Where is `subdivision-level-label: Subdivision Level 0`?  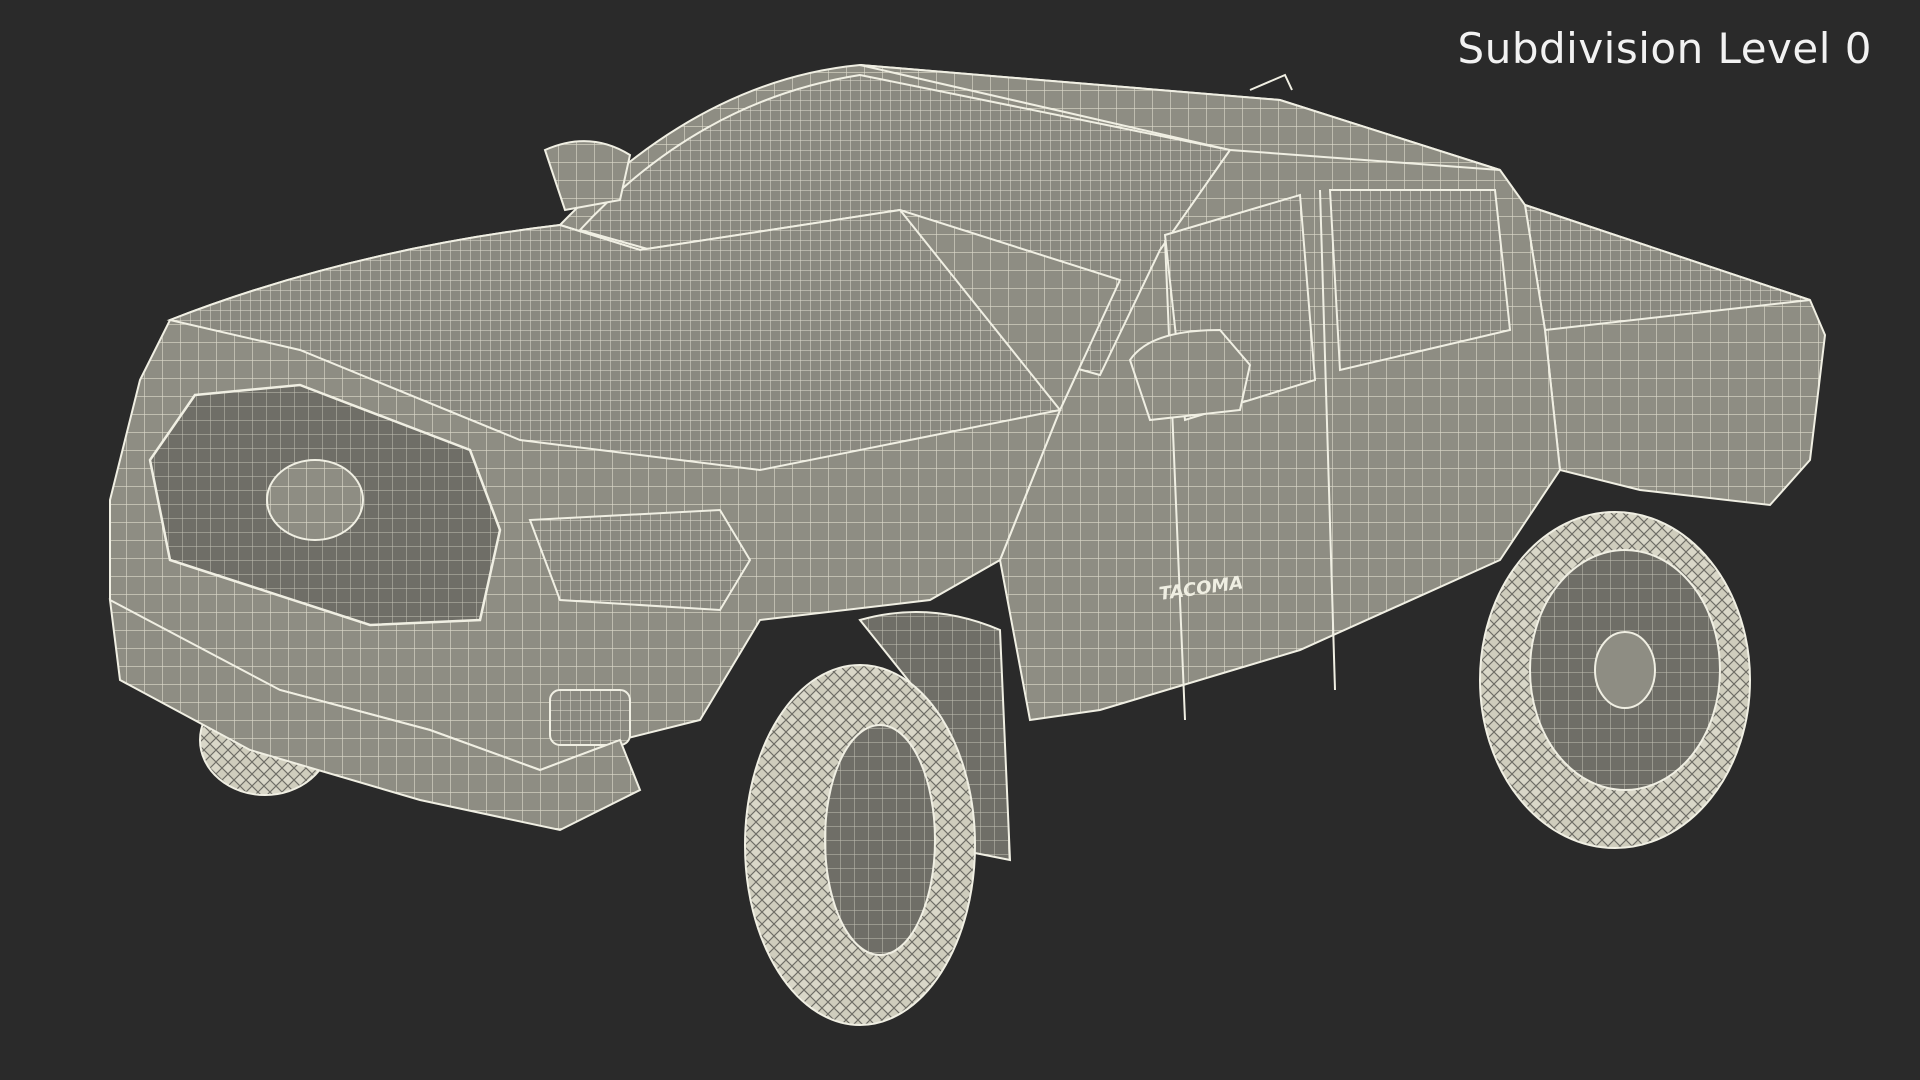 subdivision-level-label: Subdivision Level 0 is located at coordinates (1664, 48).